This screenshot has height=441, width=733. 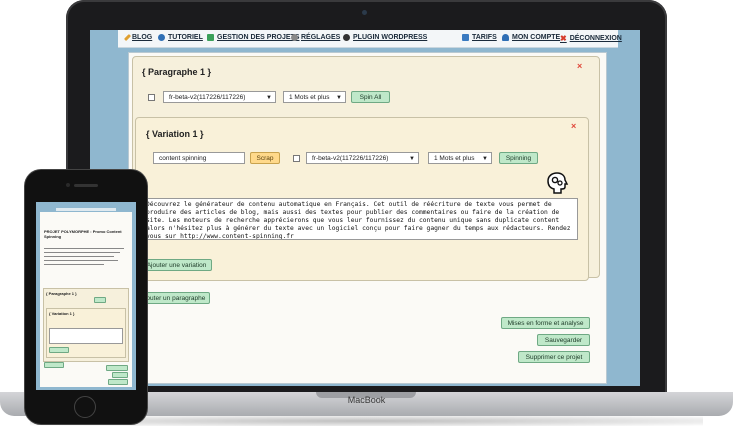 I want to click on nav-deconnexion: ✖ DÉCONNEXION, so click(x=591, y=38).